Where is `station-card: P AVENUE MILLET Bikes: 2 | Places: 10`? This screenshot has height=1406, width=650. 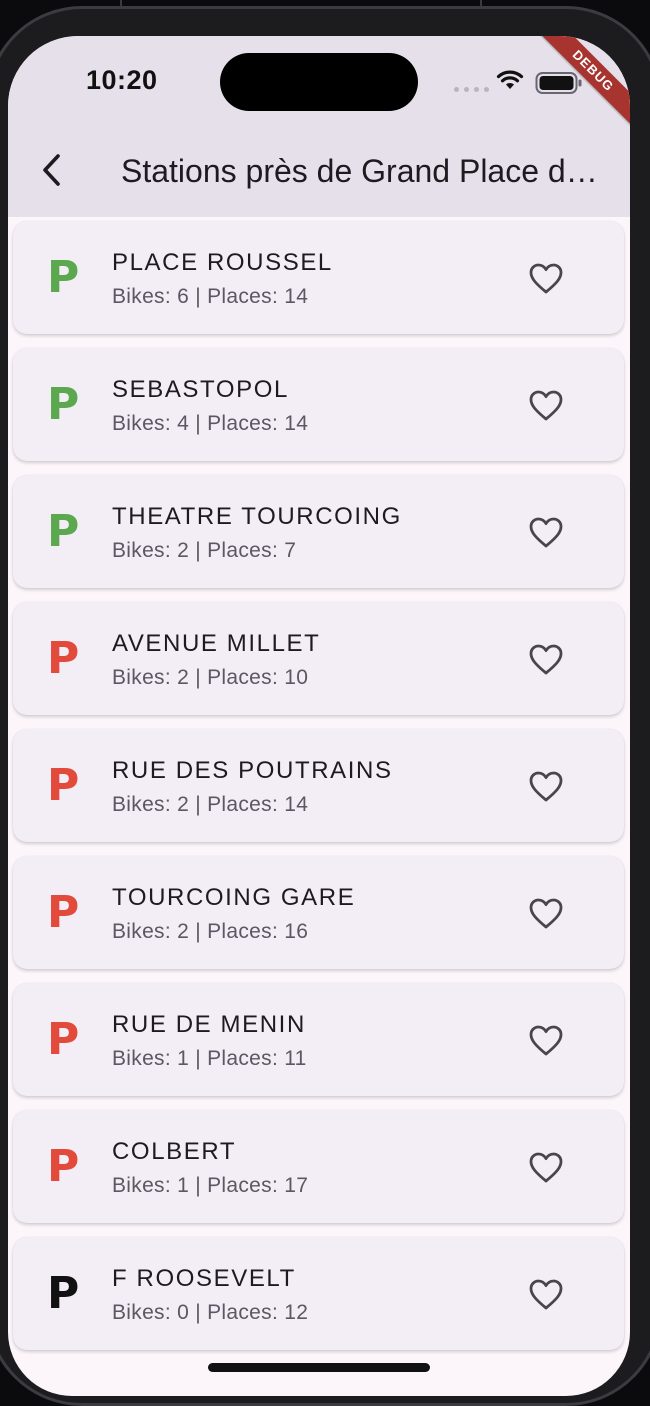 station-card: P AVENUE MILLET Bikes: 2 | Places: 10 is located at coordinates (318, 658).